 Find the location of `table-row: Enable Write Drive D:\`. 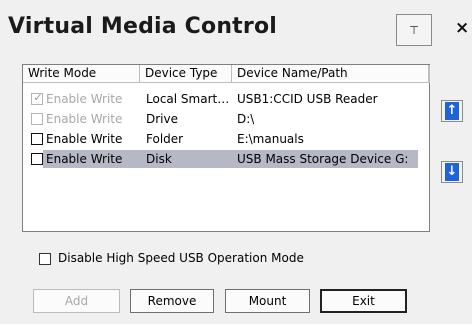

table-row: Enable Write Drive D:\ is located at coordinates (220, 119).